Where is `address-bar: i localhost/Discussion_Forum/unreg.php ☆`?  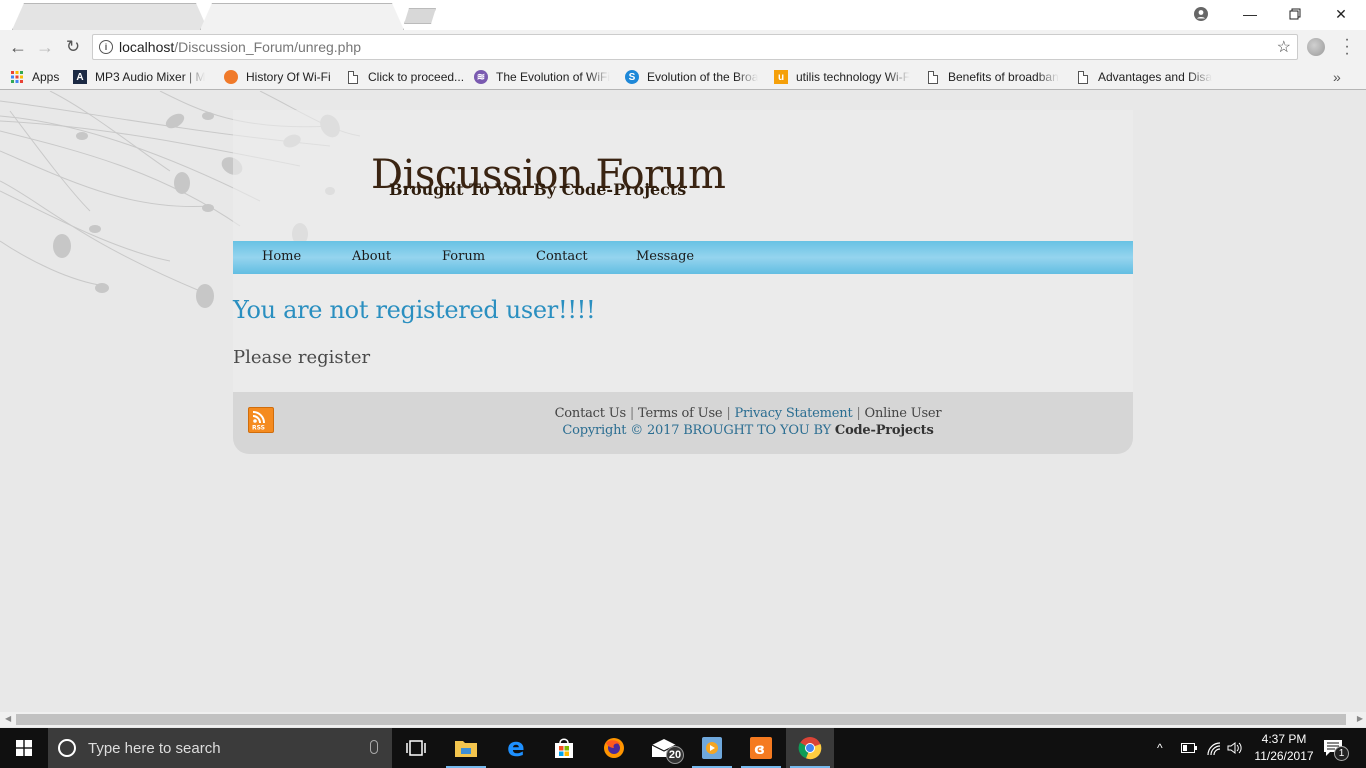 address-bar: i localhost/Discussion_Forum/unreg.php ☆ is located at coordinates (695, 47).